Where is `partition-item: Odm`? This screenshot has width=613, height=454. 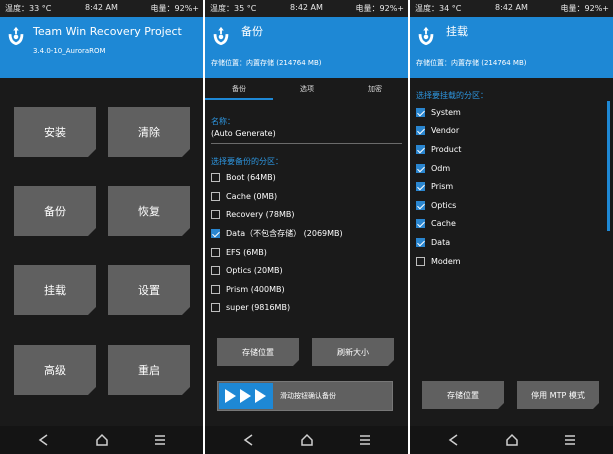 partition-item: Odm is located at coordinates (511, 168).